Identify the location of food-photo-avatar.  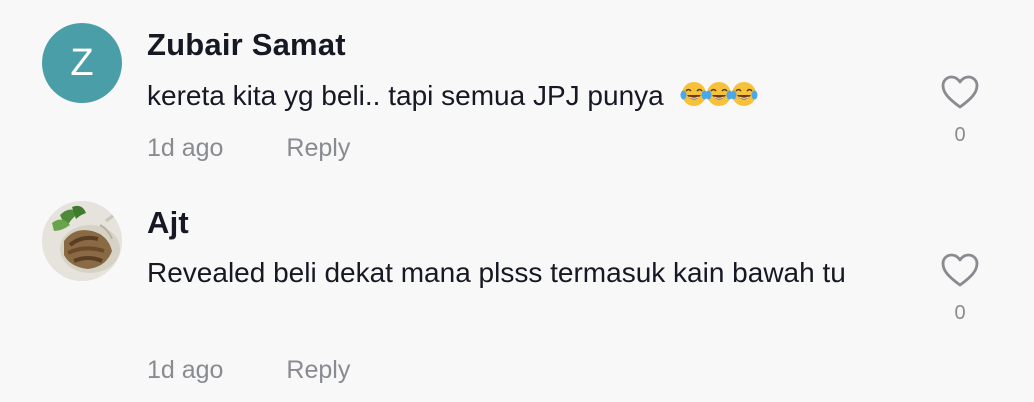
(82, 241).